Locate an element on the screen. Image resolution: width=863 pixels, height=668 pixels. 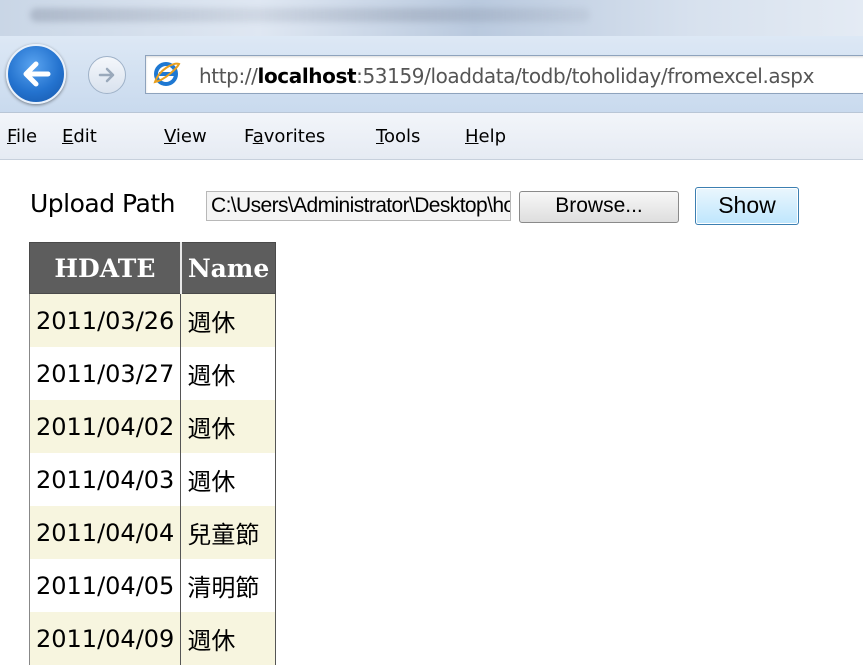
menu-favorites-pre: F is located at coordinates (248, 136).